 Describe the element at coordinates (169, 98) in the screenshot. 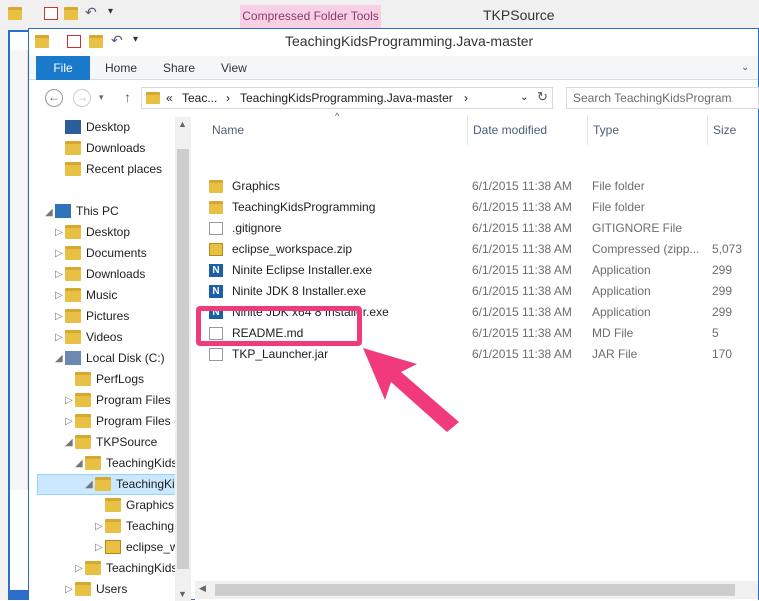

I see `breadcrumb-overflow: «` at that location.